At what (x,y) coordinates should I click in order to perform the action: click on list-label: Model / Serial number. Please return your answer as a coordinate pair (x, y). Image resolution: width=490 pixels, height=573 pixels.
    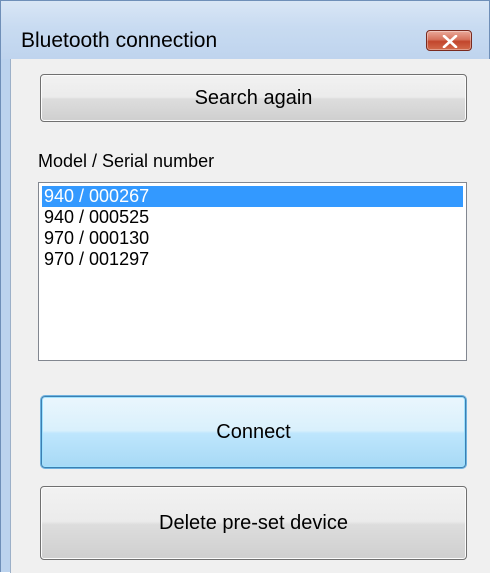
    Looking at the image, I should click on (126, 161).